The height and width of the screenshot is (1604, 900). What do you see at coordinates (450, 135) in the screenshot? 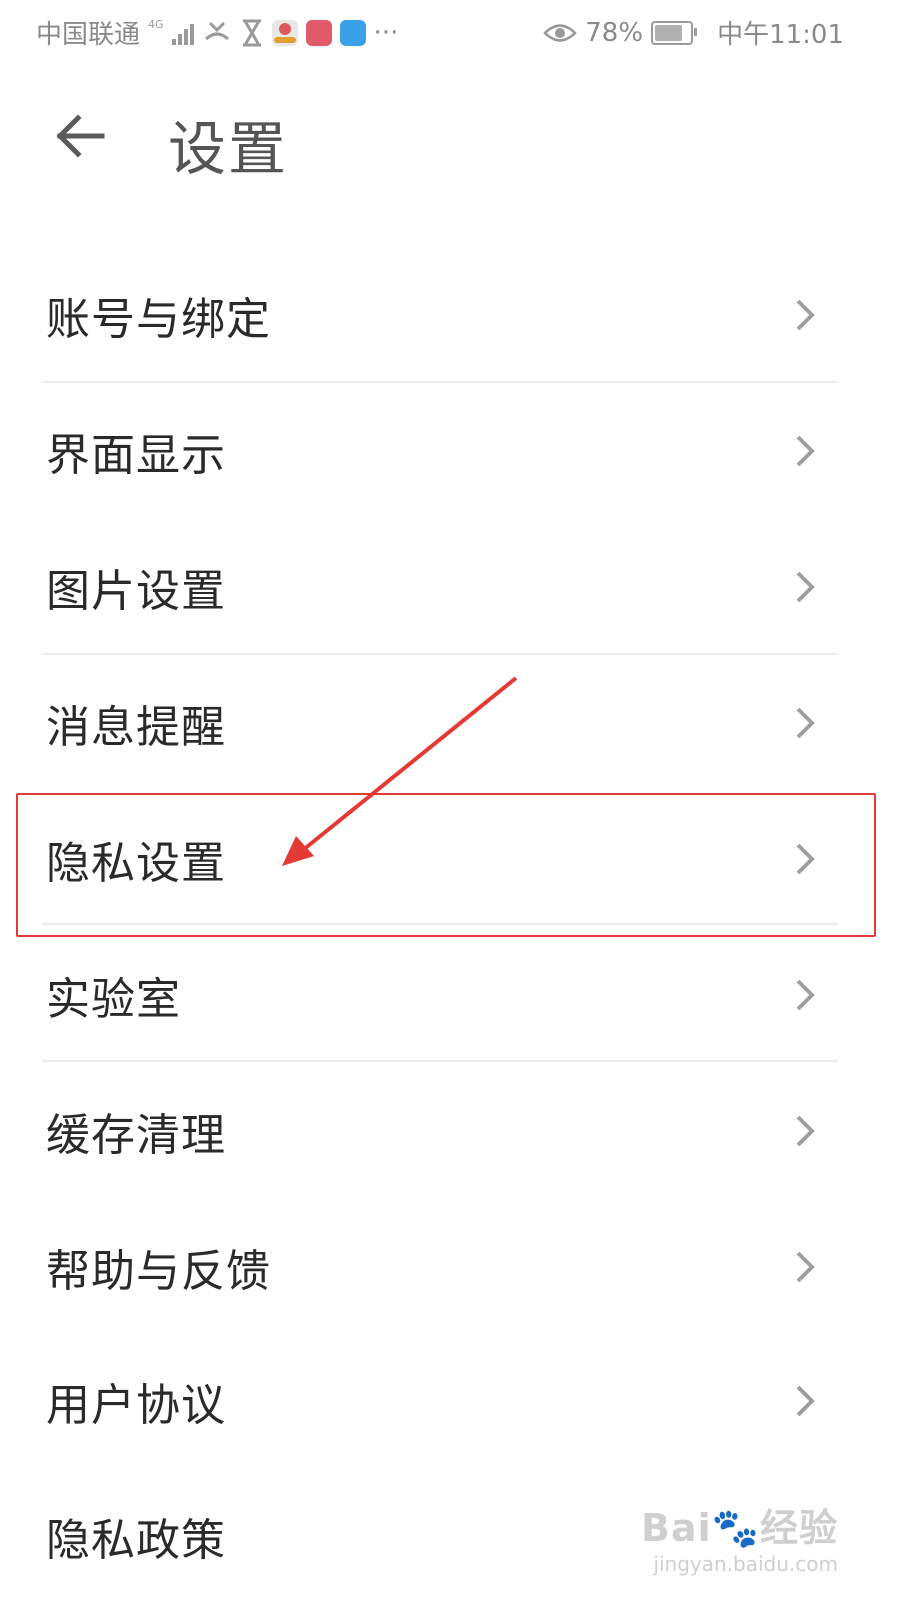
I see `app-header: 设置` at bounding box center [450, 135].